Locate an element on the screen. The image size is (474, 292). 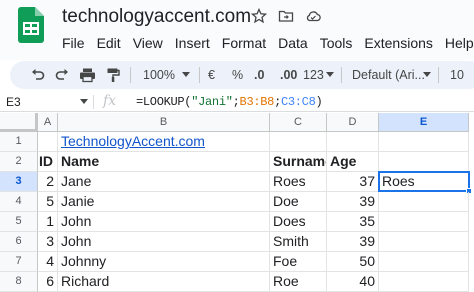
cell-c7: Foe is located at coordinates (298, 262).